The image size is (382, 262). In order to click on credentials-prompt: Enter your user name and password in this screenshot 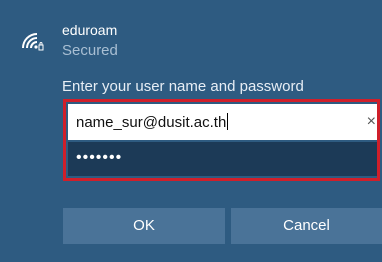, I will do `click(183, 86)`.